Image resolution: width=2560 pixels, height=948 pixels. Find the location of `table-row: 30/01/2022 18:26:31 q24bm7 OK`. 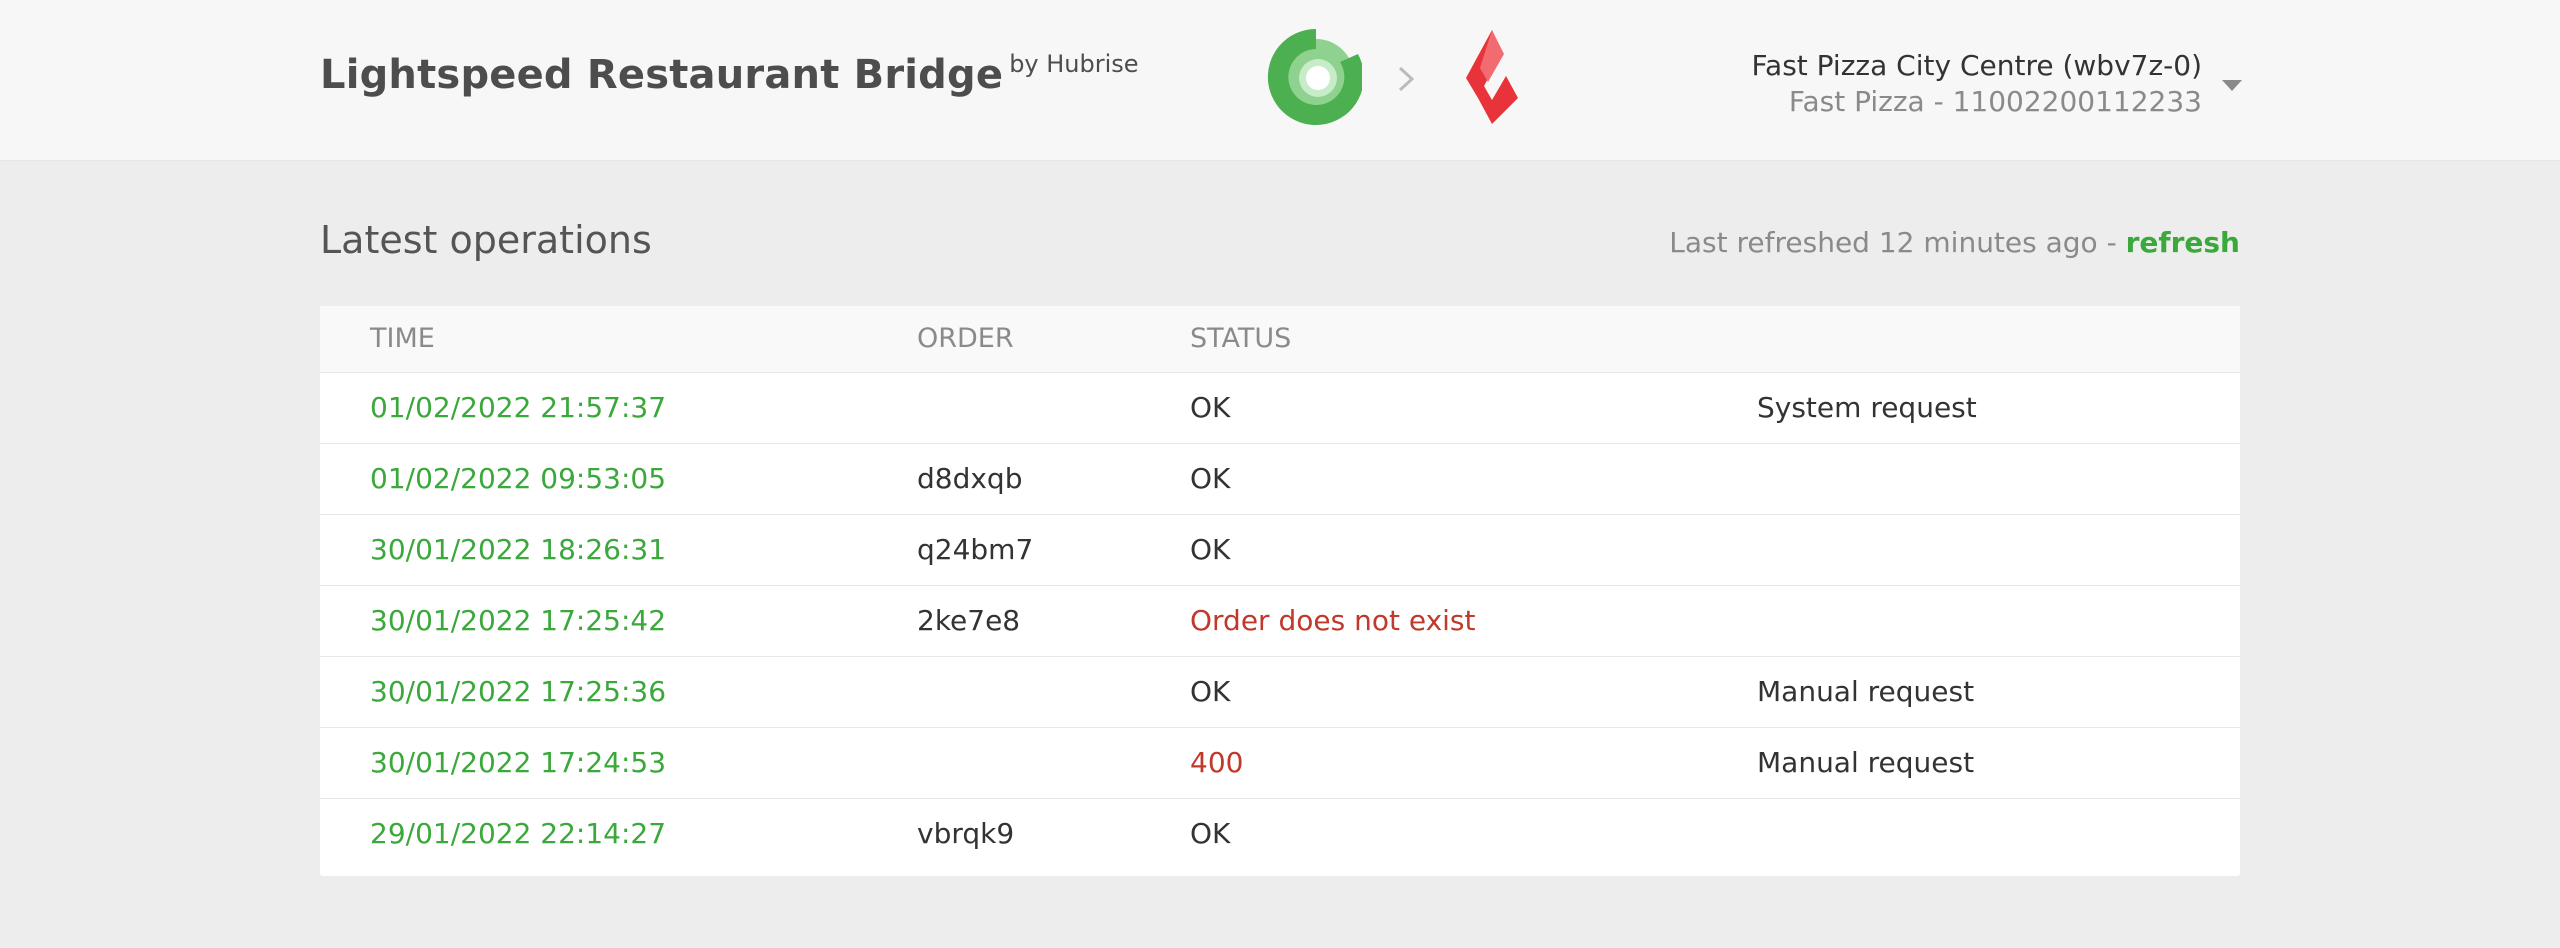

table-row: 30/01/2022 18:26:31 q24bm7 OK is located at coordinates (1280, 549).